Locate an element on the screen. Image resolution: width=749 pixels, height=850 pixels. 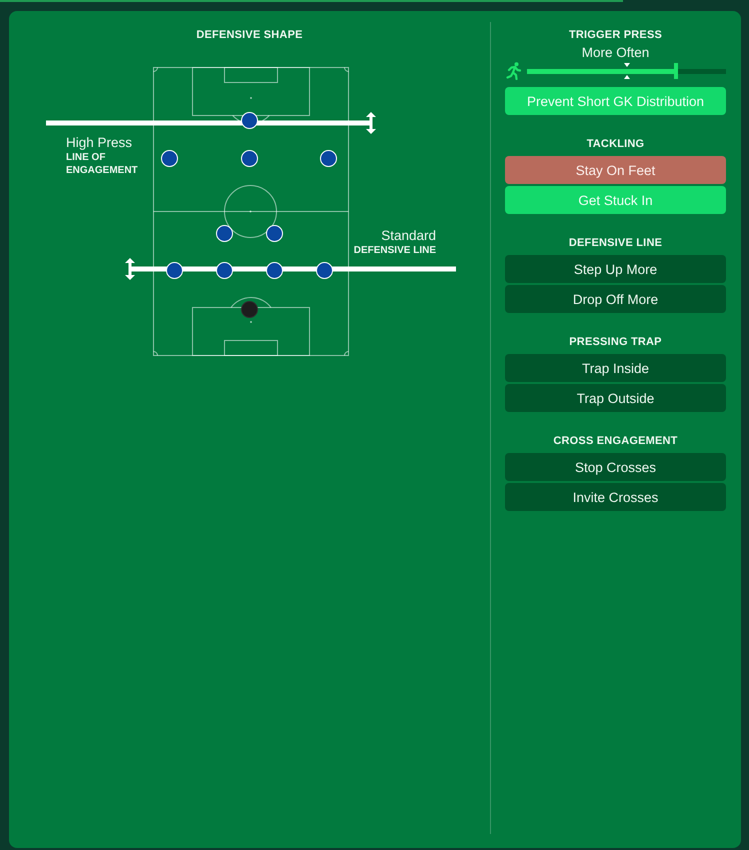
running-person-icon is located at coordinates (513, 71).